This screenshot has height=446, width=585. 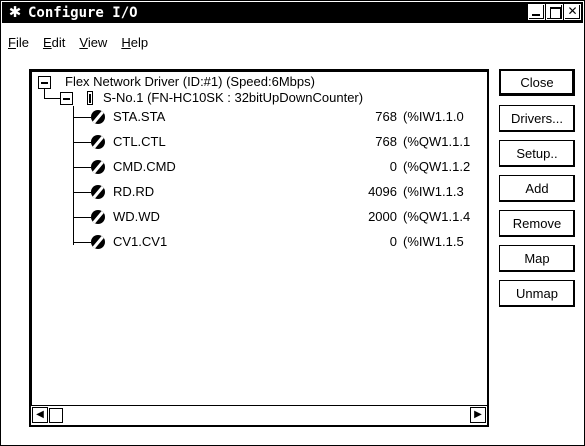 What do you see at coordinates (433, 191) in the screenshot?
I see `io-address-rd: (%IW1.1.3` at bounding box center [433, 191].